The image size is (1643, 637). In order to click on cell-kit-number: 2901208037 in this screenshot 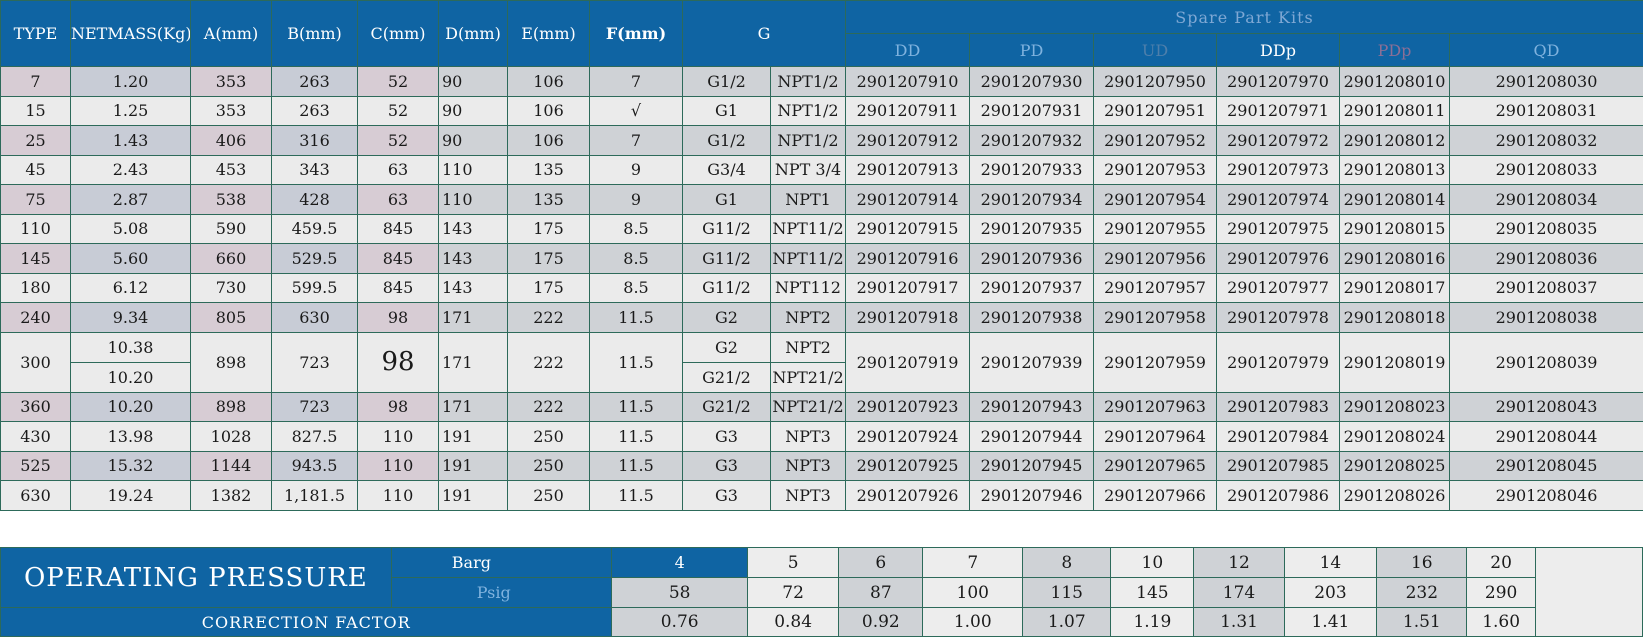, I will do `click(1546, 288)`.